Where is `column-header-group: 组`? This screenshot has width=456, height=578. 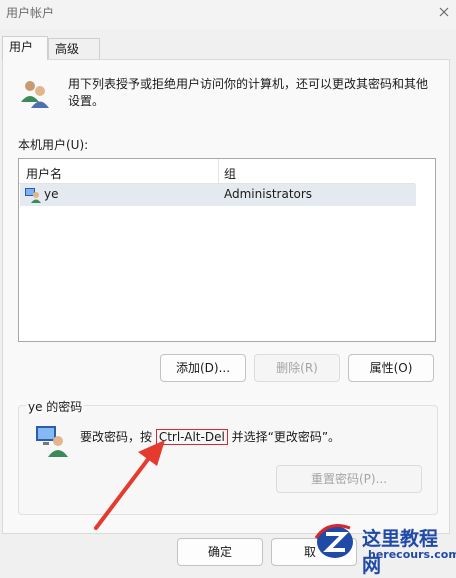
column-header-group: 组 is located at coordinates (230, 173).